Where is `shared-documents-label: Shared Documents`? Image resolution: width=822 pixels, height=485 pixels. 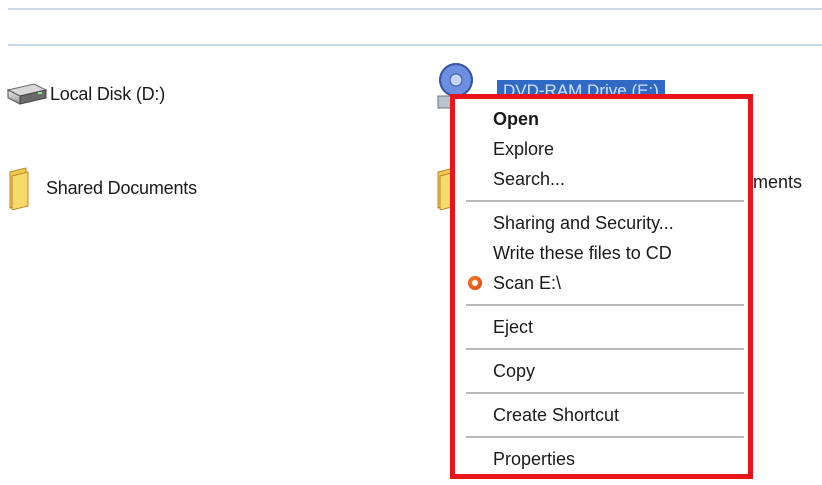 shared-documents-label: Shared Documents is located at coordinates (121, 187).